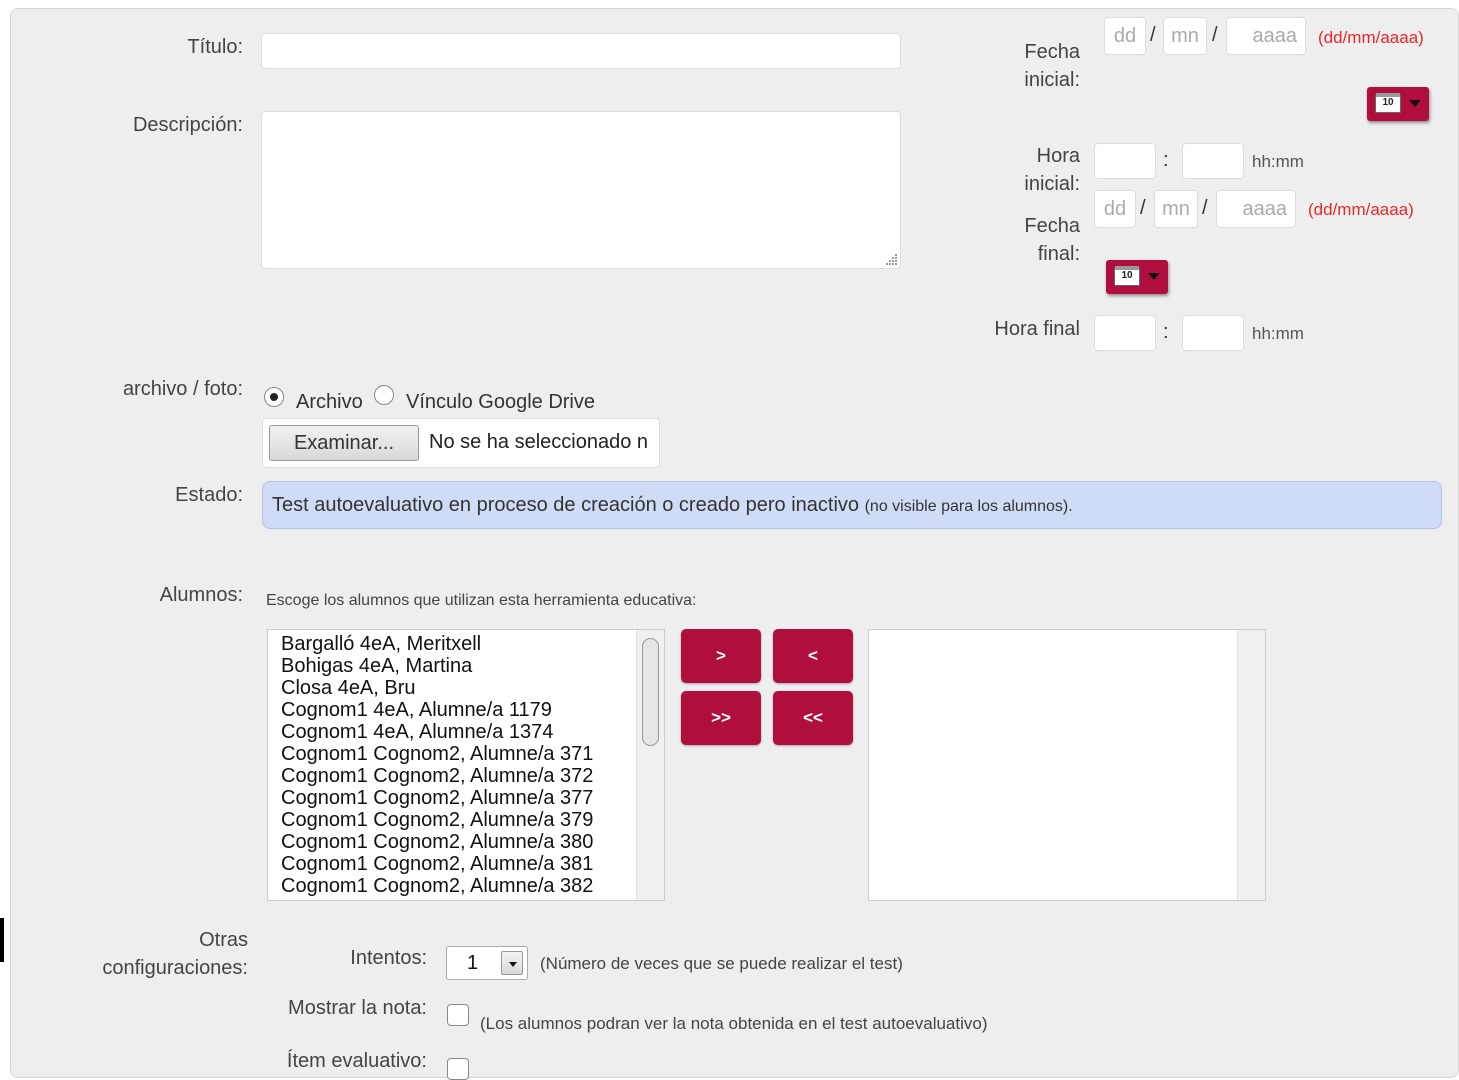 This screenshot has height=1080, width=1459. I want to click on fecha-final-day-input: dd, so click(1115, 209).